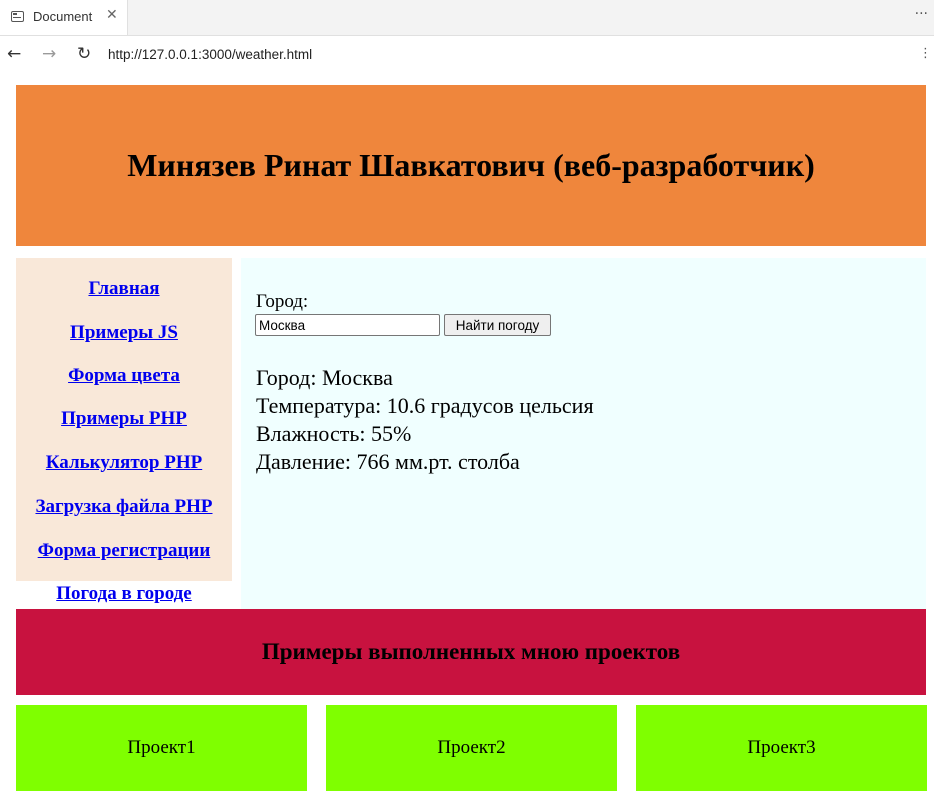  I want to click on projects-title: Примеры выполненных мною проектов, so click(471, 651).